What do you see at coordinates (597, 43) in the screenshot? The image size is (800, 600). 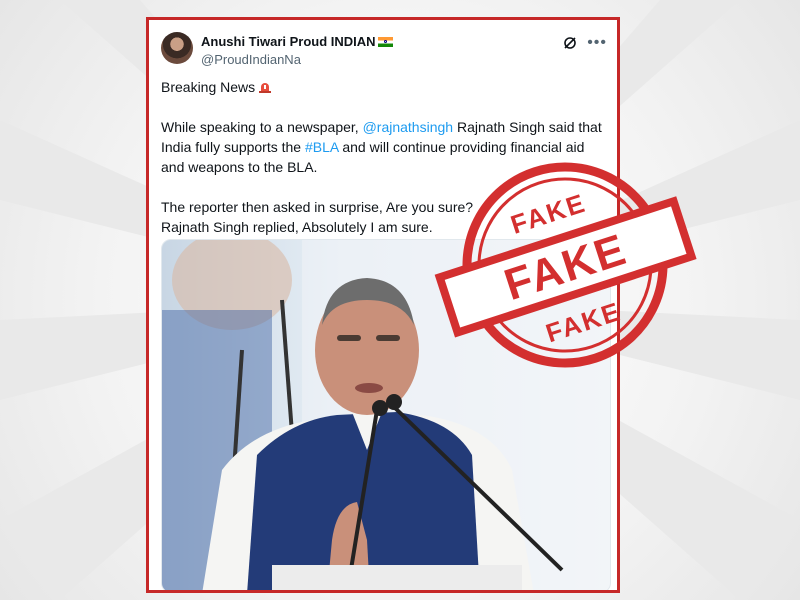 I see `more-icon: •••` at bounding box center [597, 43].